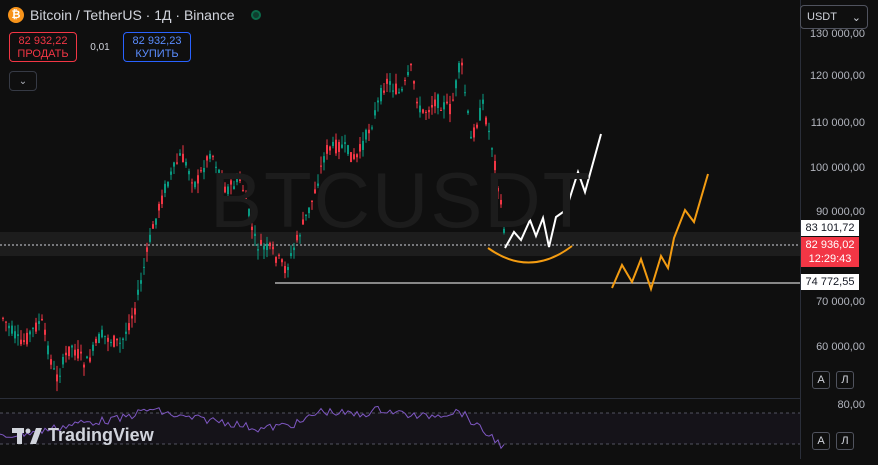  Describe the element at coordinates (821, 441) in the screenshot. I see `rsi-auto-scale-button: А` at that location.